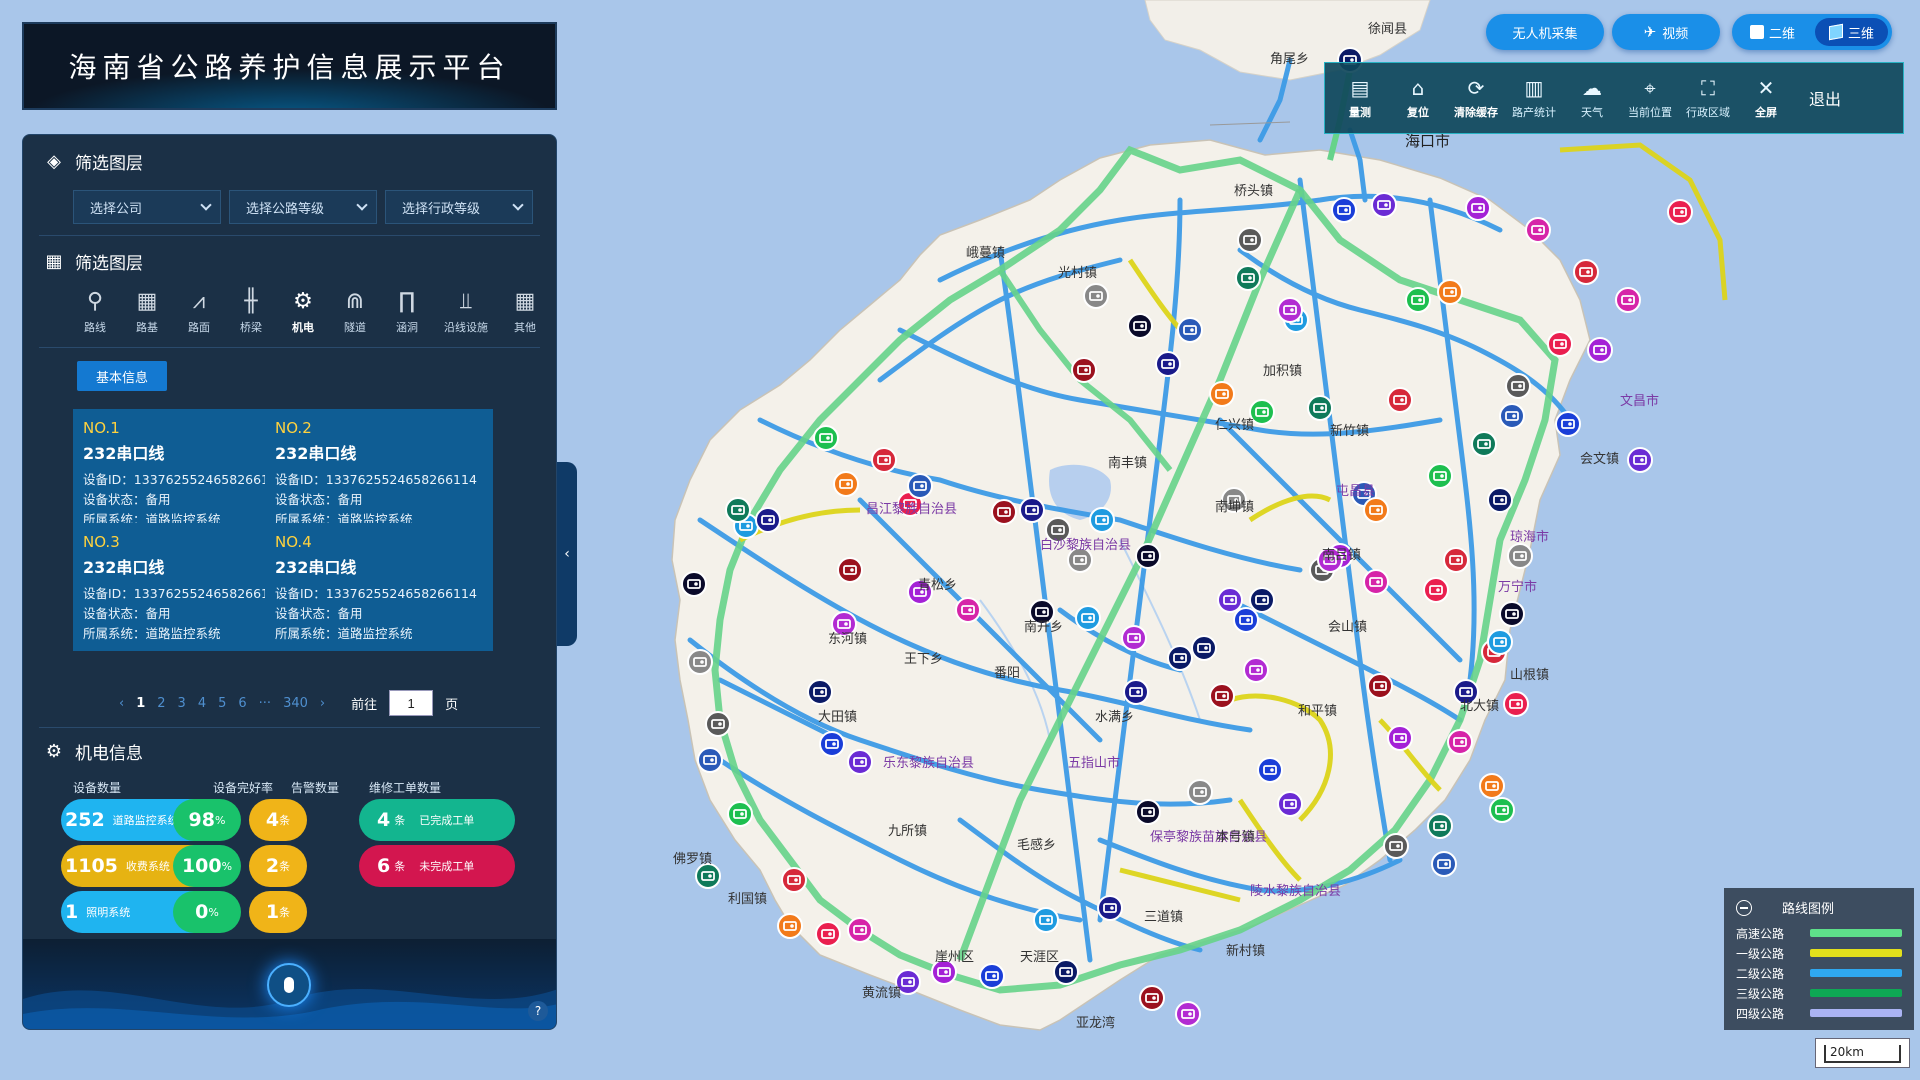 The width and height of the screenshot is (1920, 1080). What do you see at coordinates (1666, 32) in the screenshot?
I see `video-button: ✈ 视频` at bounding box center [1666, 32].